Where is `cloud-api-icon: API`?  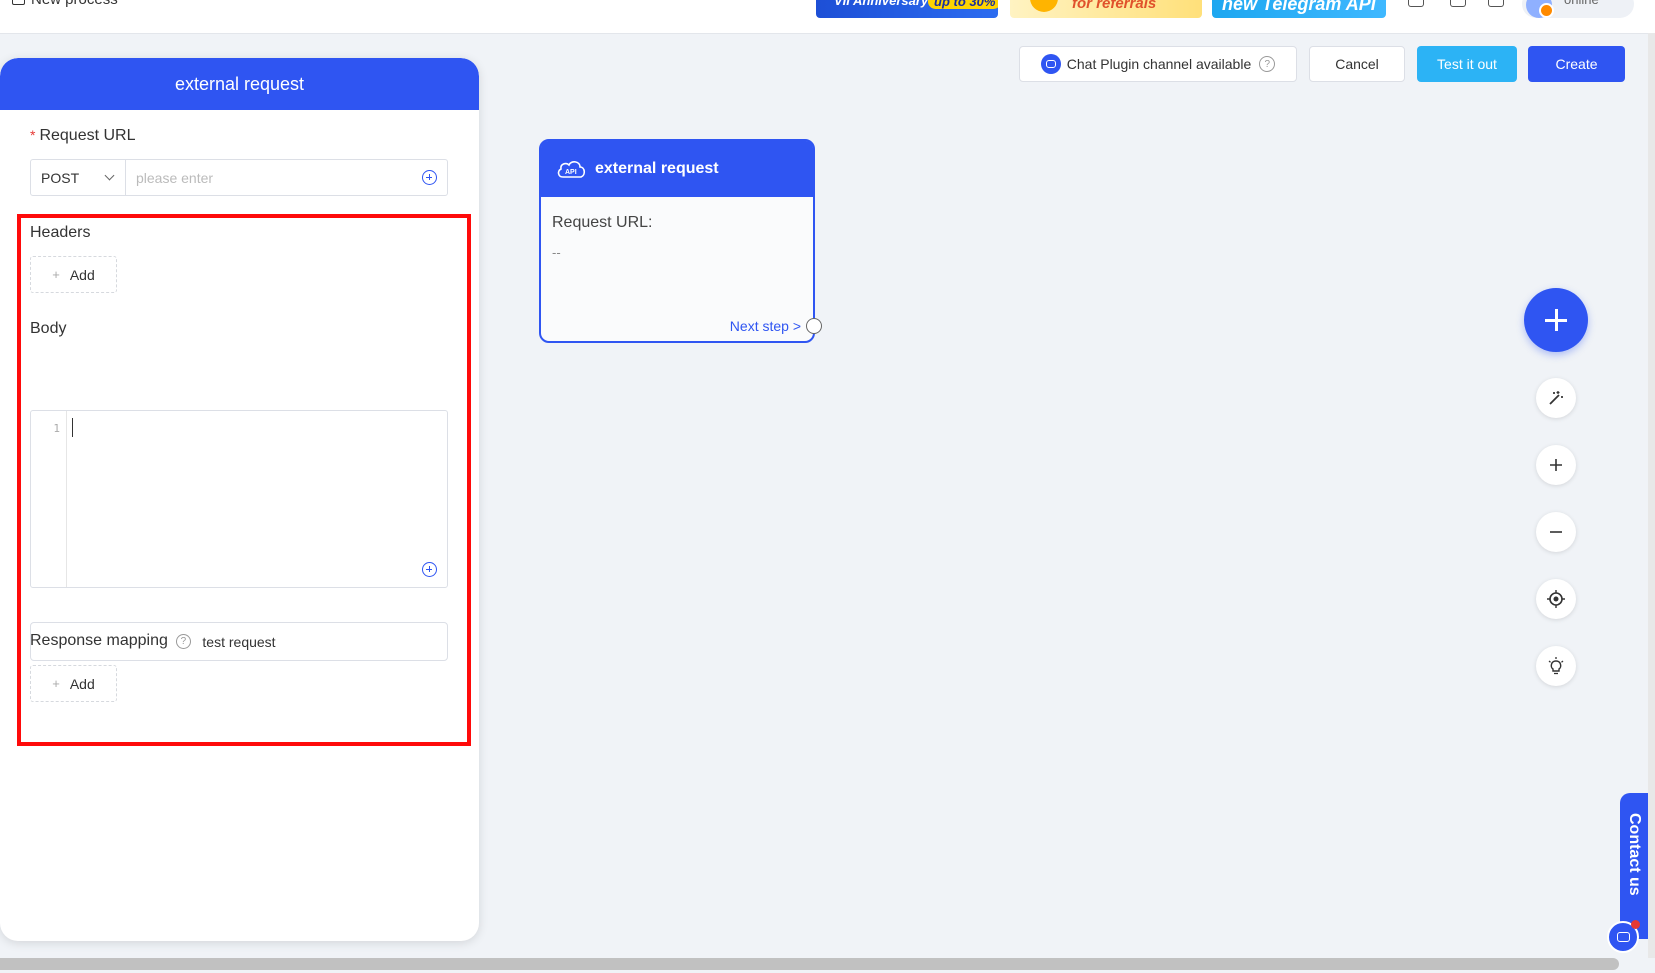
cloud-api-icon: API is located at coordinates (571, 169).